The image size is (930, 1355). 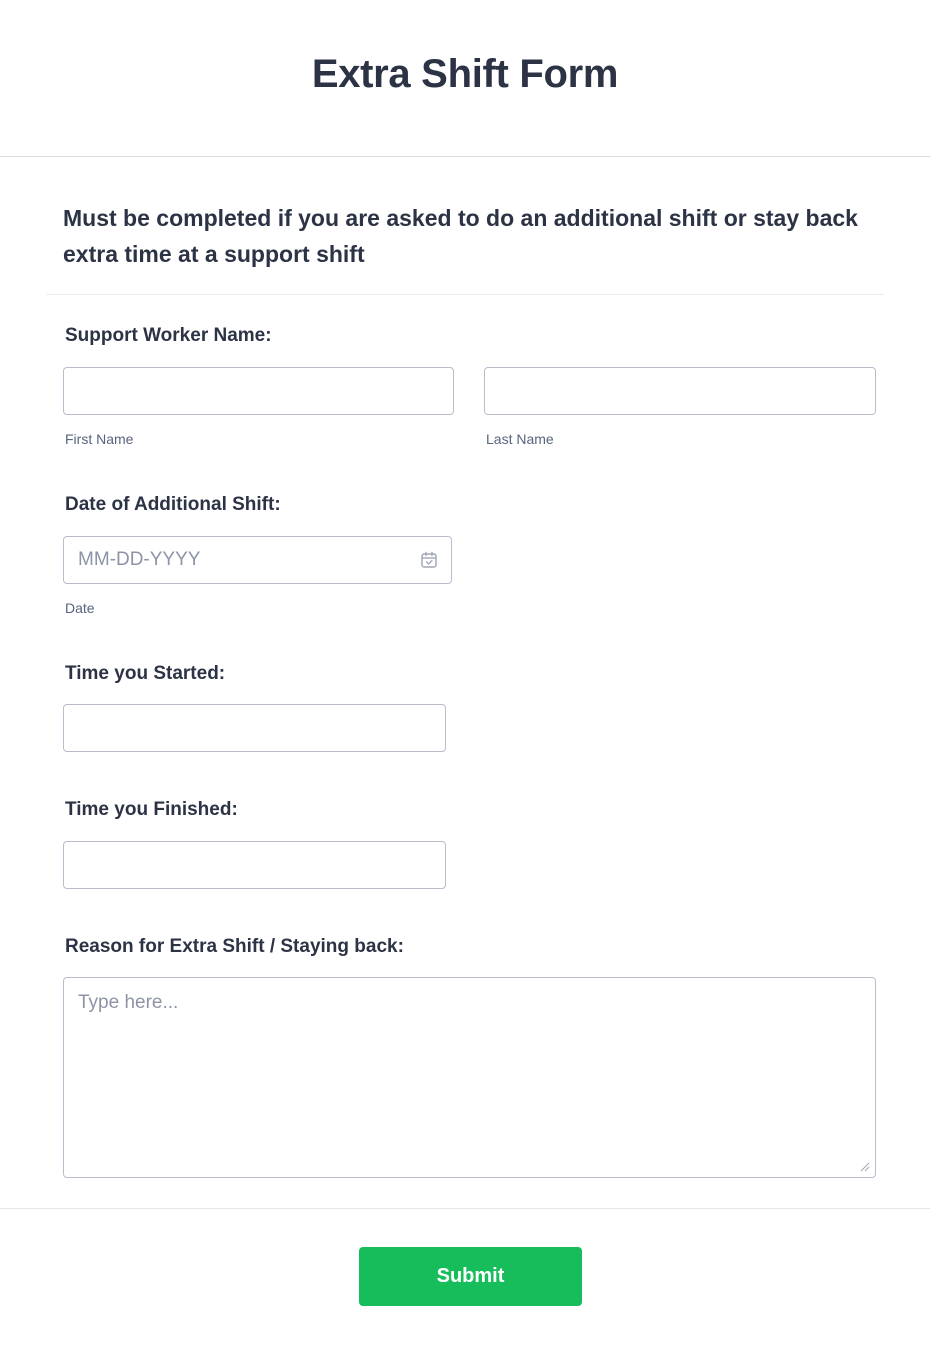 What do you see at coordinates (254, 865) in the screenshot?
I see `time-finished-input` at bounding box center [254, 865].